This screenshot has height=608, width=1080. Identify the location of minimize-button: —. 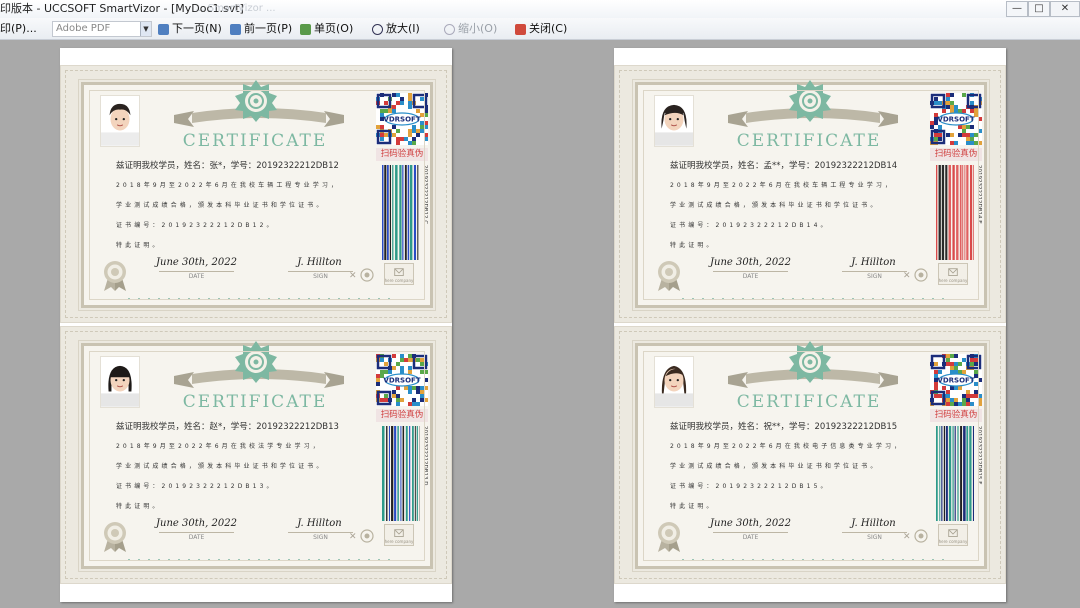
(1017, 9).